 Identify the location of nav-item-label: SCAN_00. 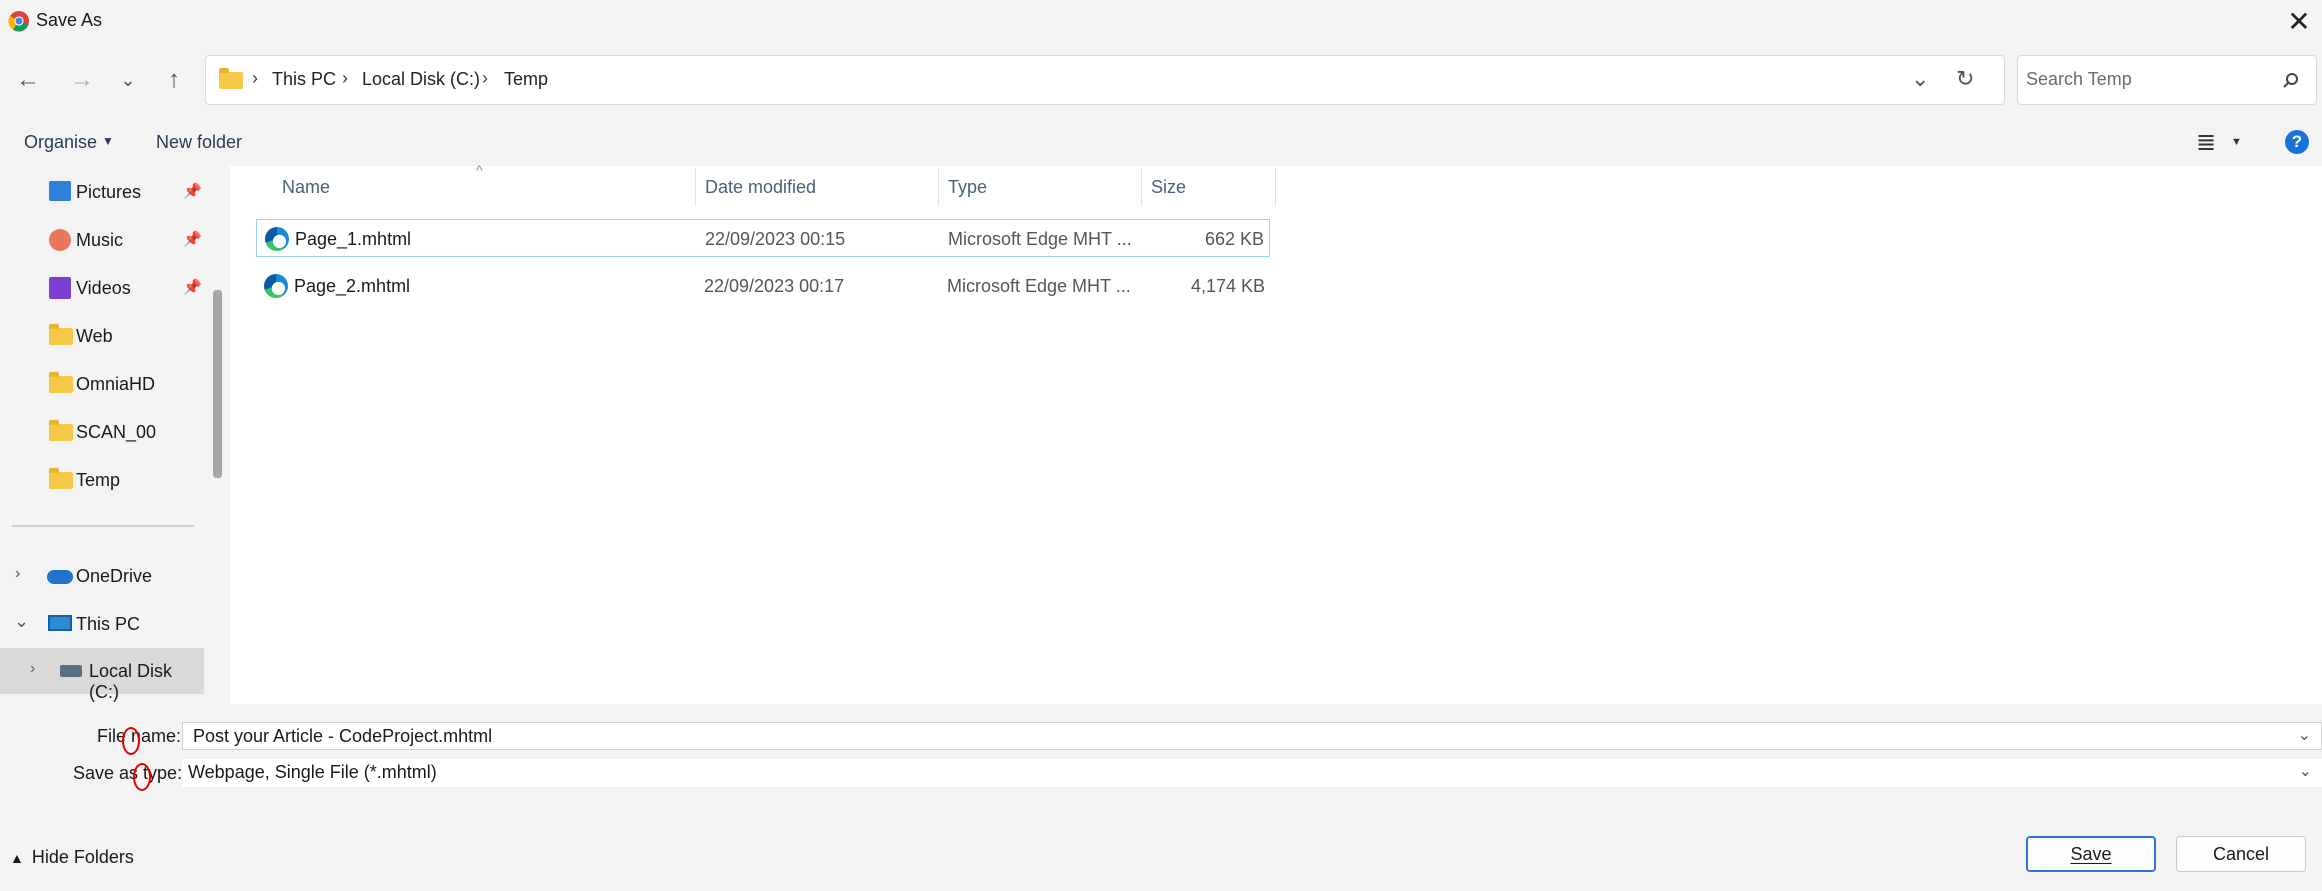
(116, 432).